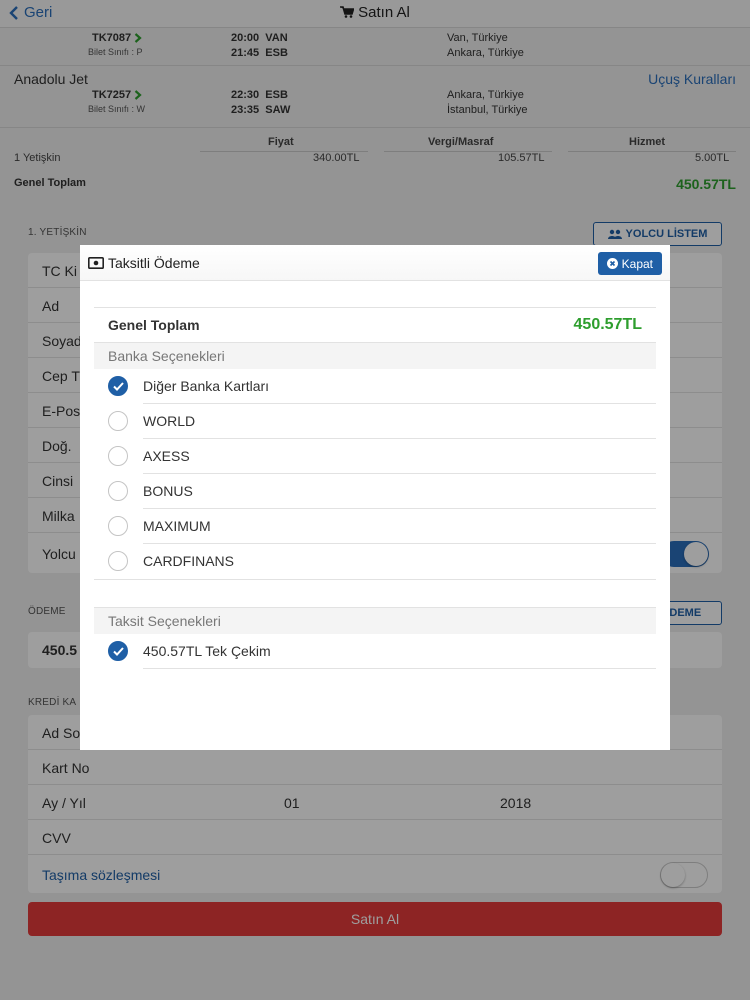  What do you see at coordinates (207, 651) in the screenshot?
I see `installment-option-label: 450.57TL Tek Çekim` at bounding box center [207, 651].